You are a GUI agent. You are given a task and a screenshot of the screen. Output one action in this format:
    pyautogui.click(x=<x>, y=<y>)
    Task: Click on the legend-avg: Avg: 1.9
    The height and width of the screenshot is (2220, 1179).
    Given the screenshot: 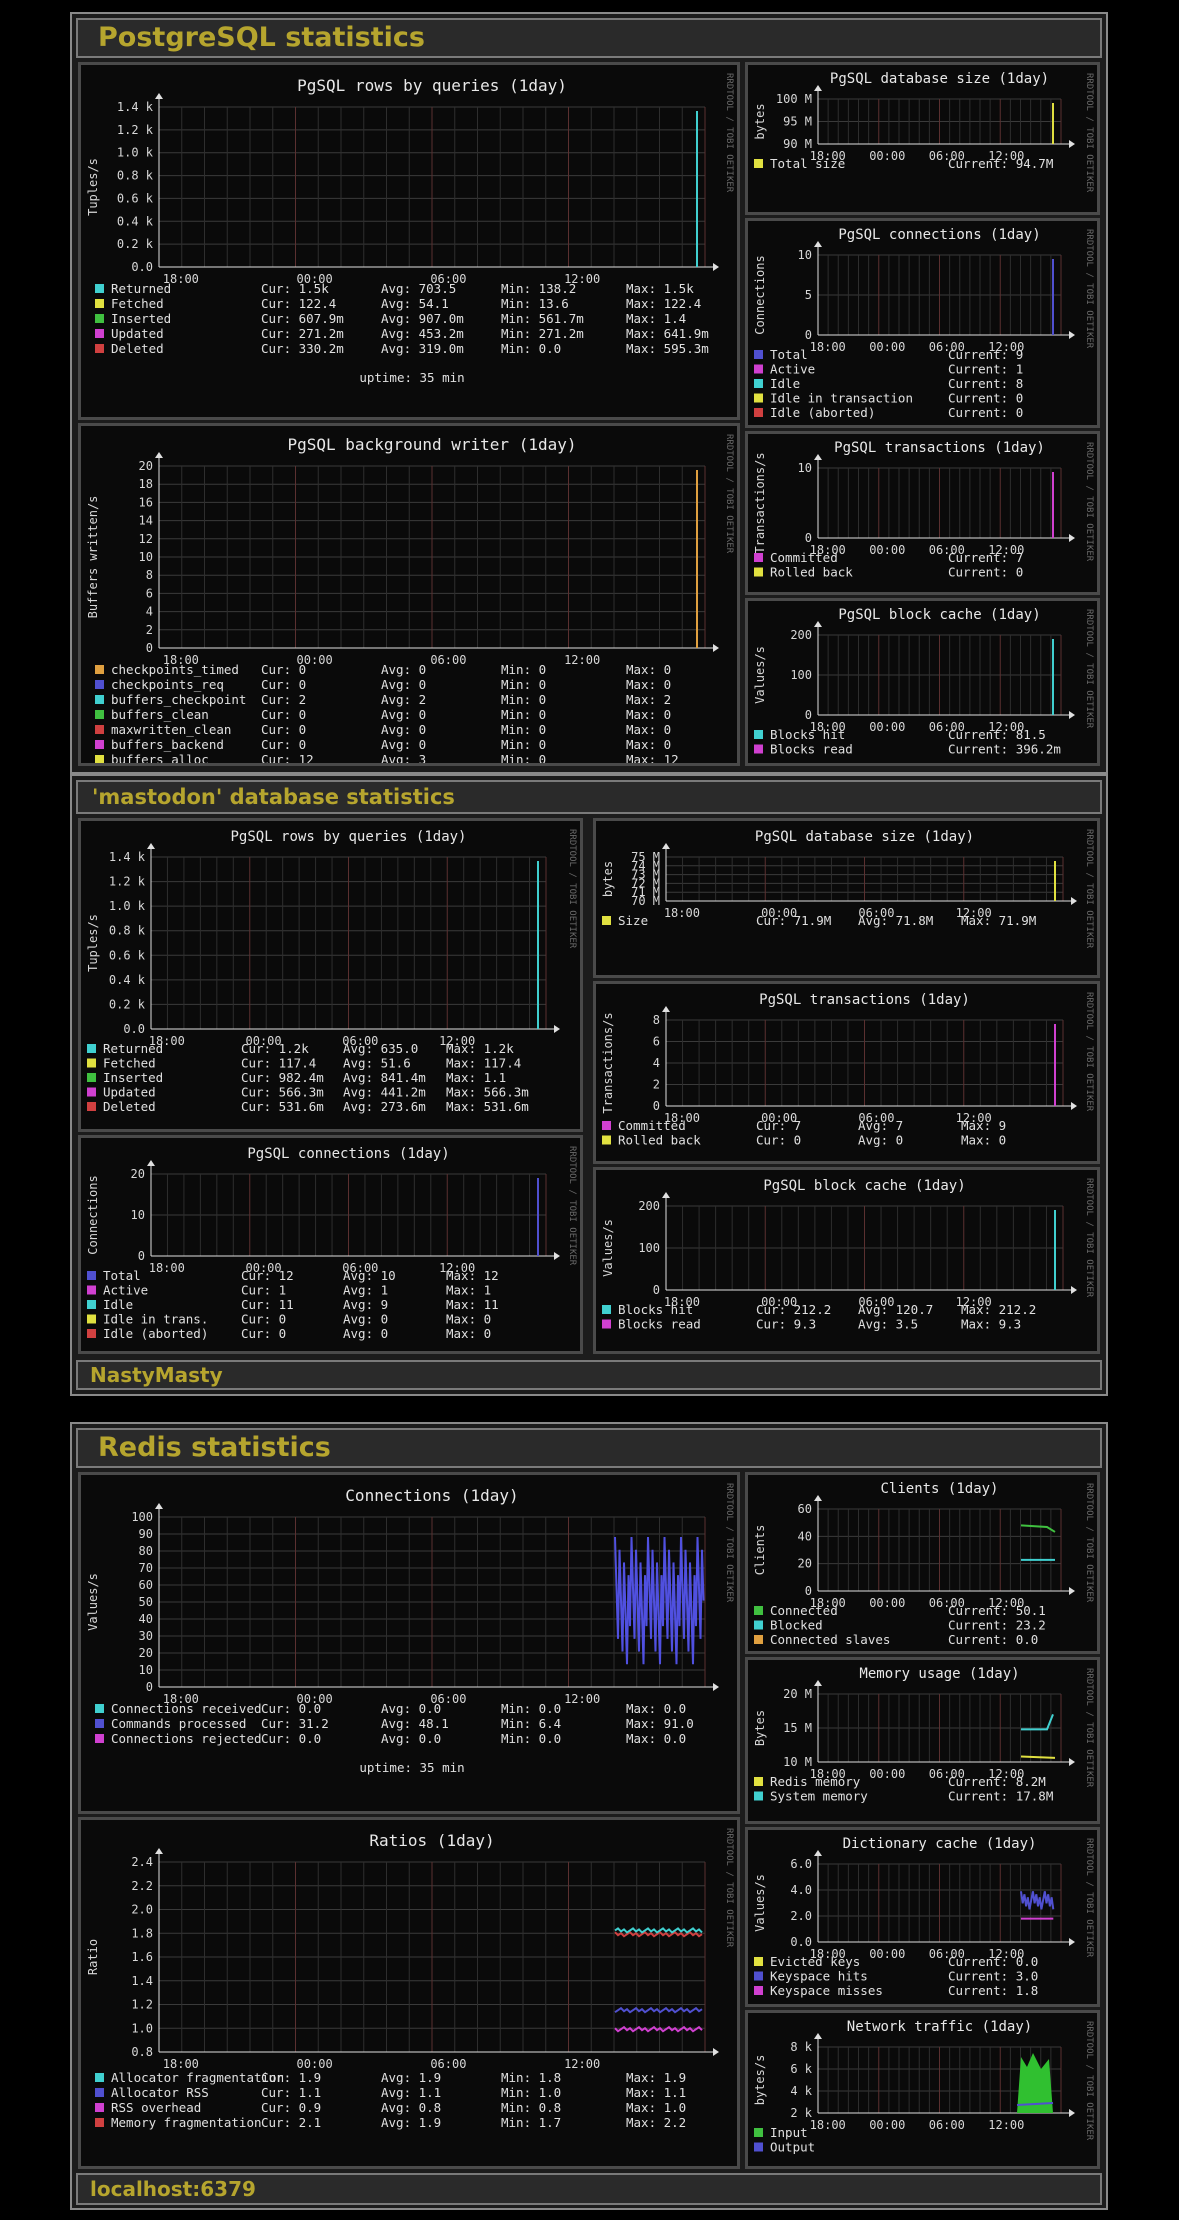 What is the action you would take?
    pyautogui.click(x=411, y=2077)
    